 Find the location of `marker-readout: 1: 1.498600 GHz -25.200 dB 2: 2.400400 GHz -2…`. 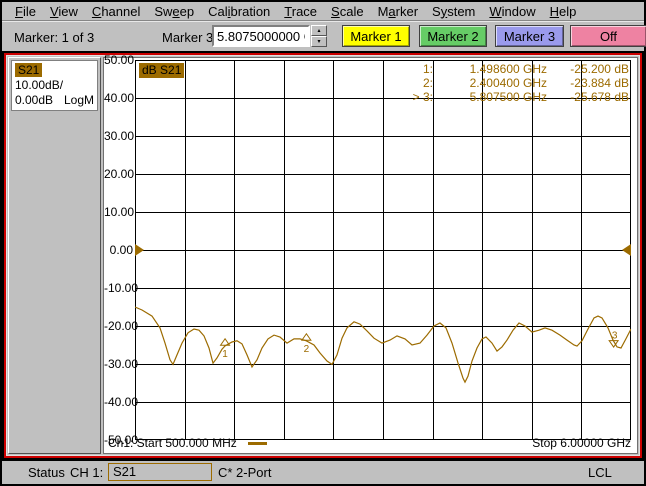

marker-readout: 1: 1.498600 GHz -25.200 dB 2: 2.400400 GHz -2… is located at coordinates (515, 83).